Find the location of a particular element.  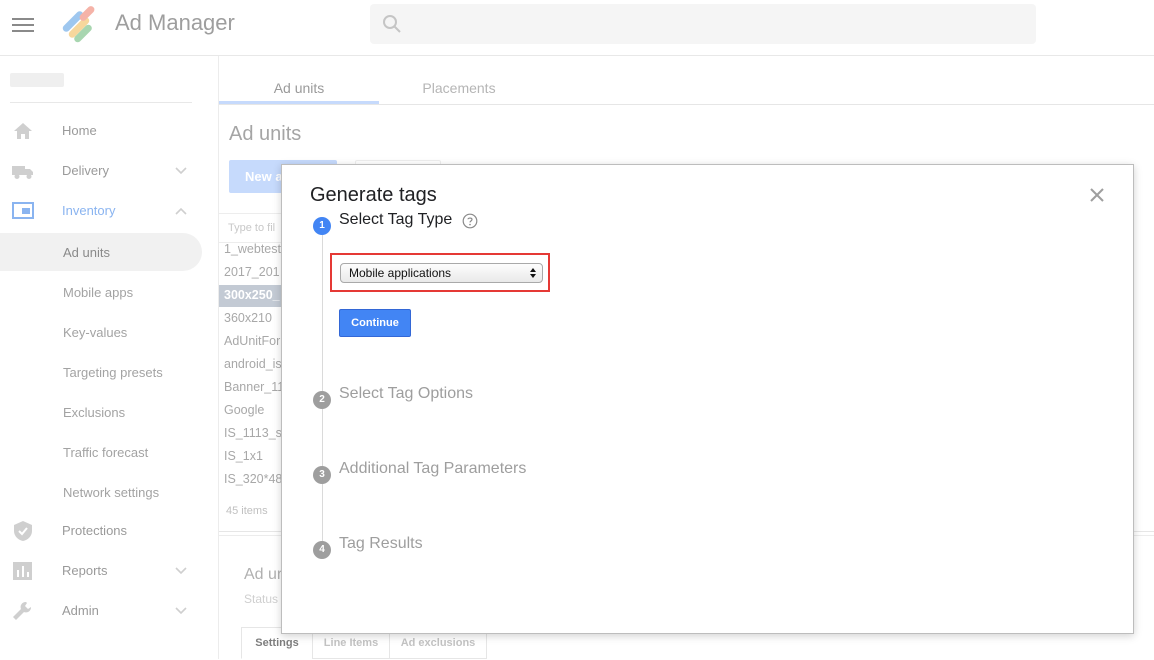

table-row: Google is located at coordinates (254, 411).